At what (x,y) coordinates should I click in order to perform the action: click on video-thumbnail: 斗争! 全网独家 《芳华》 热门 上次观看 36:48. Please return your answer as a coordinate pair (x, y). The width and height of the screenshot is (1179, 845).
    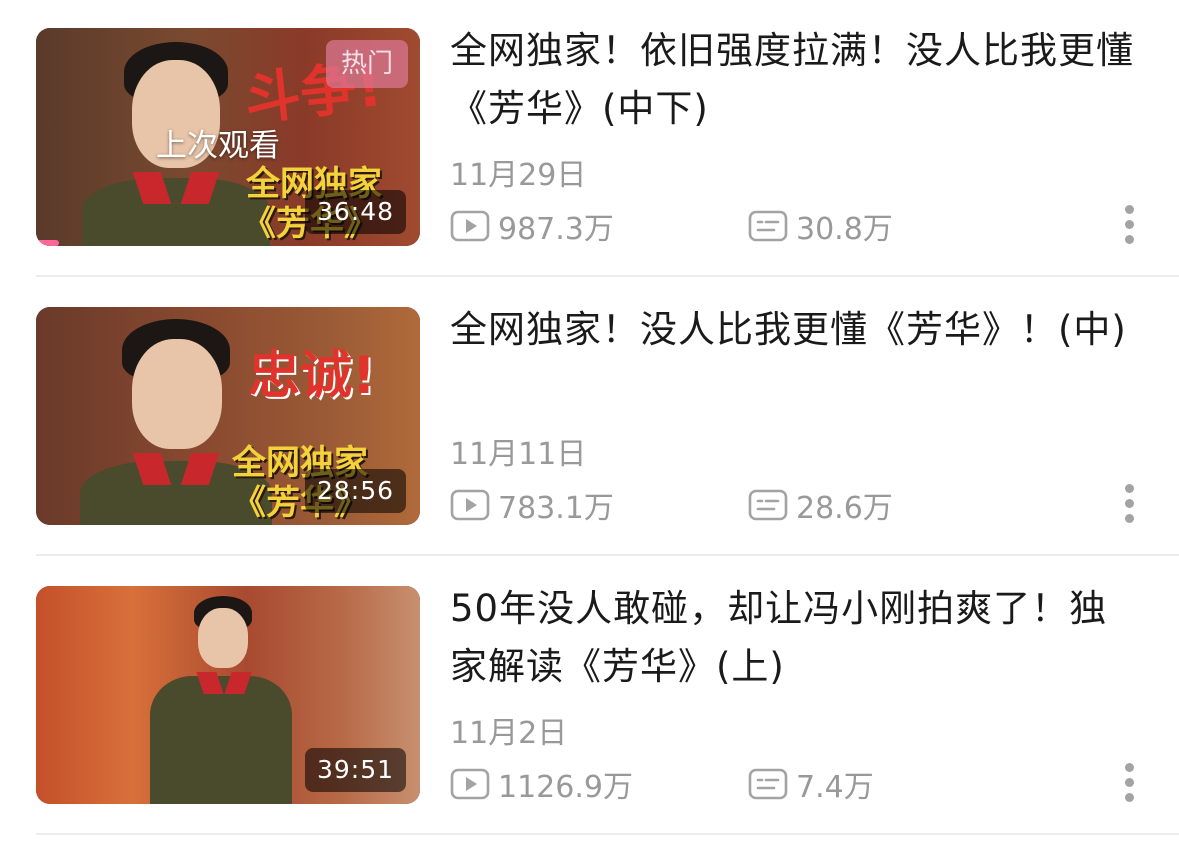
    Looking at the image, I should click on (228, 137).